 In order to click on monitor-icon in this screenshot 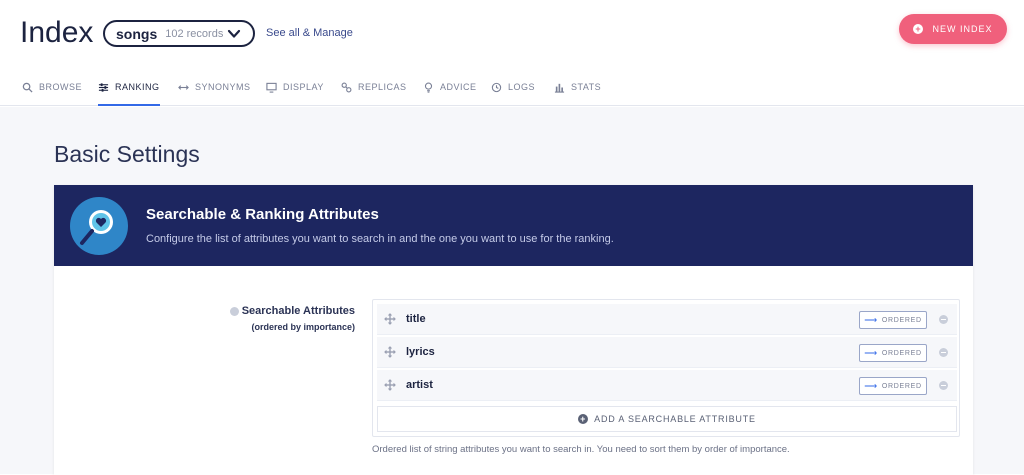, I will do `click(271, 87)`.